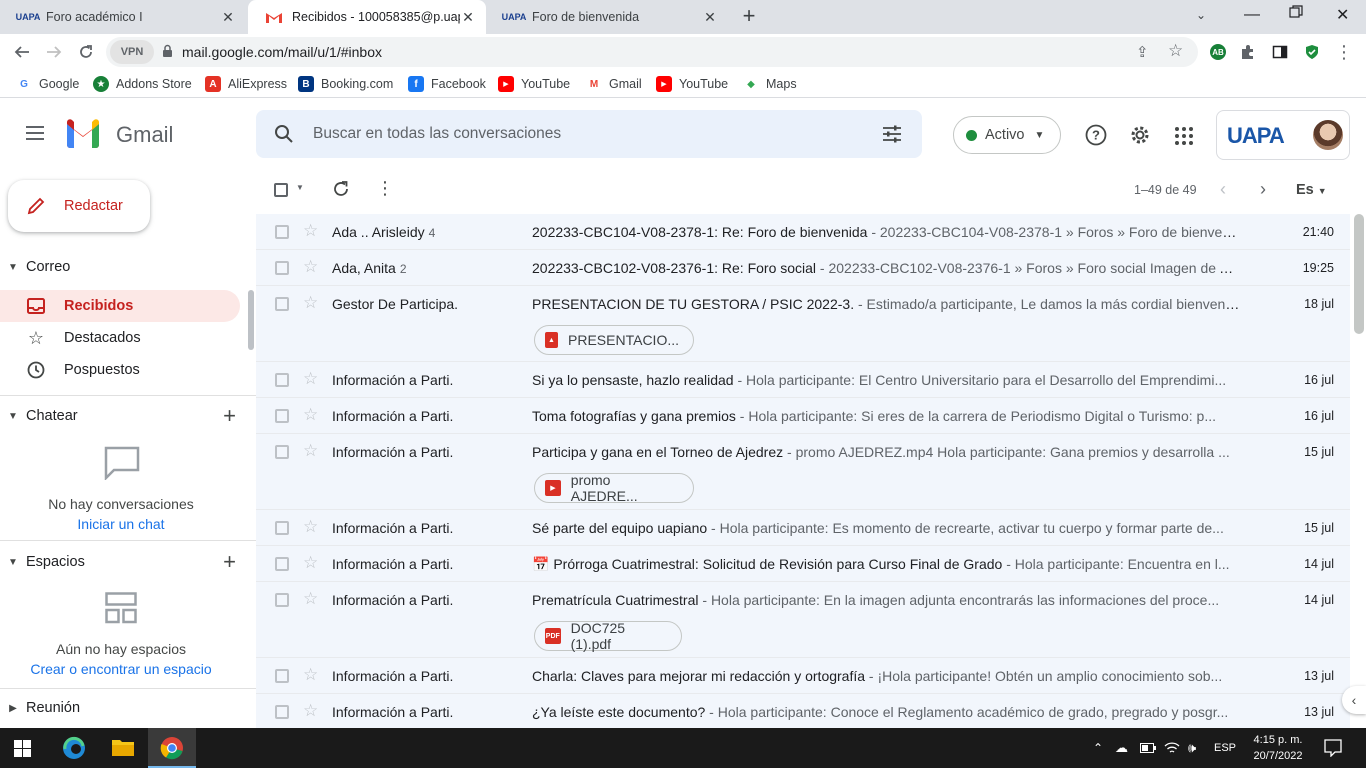 The image size is (1366, 768). What do you see at coordinates (1354, 700) in the screenshot?
I see `side-panel-toggle-icon: ‹` at bounding box center [1354, 700].